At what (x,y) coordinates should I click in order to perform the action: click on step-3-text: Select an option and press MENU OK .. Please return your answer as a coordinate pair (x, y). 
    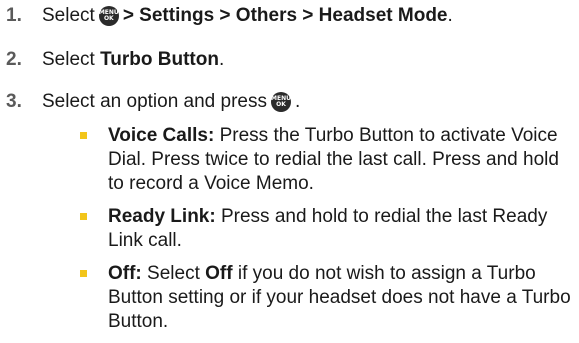
    Looking at the image, I should click on (171, 102).